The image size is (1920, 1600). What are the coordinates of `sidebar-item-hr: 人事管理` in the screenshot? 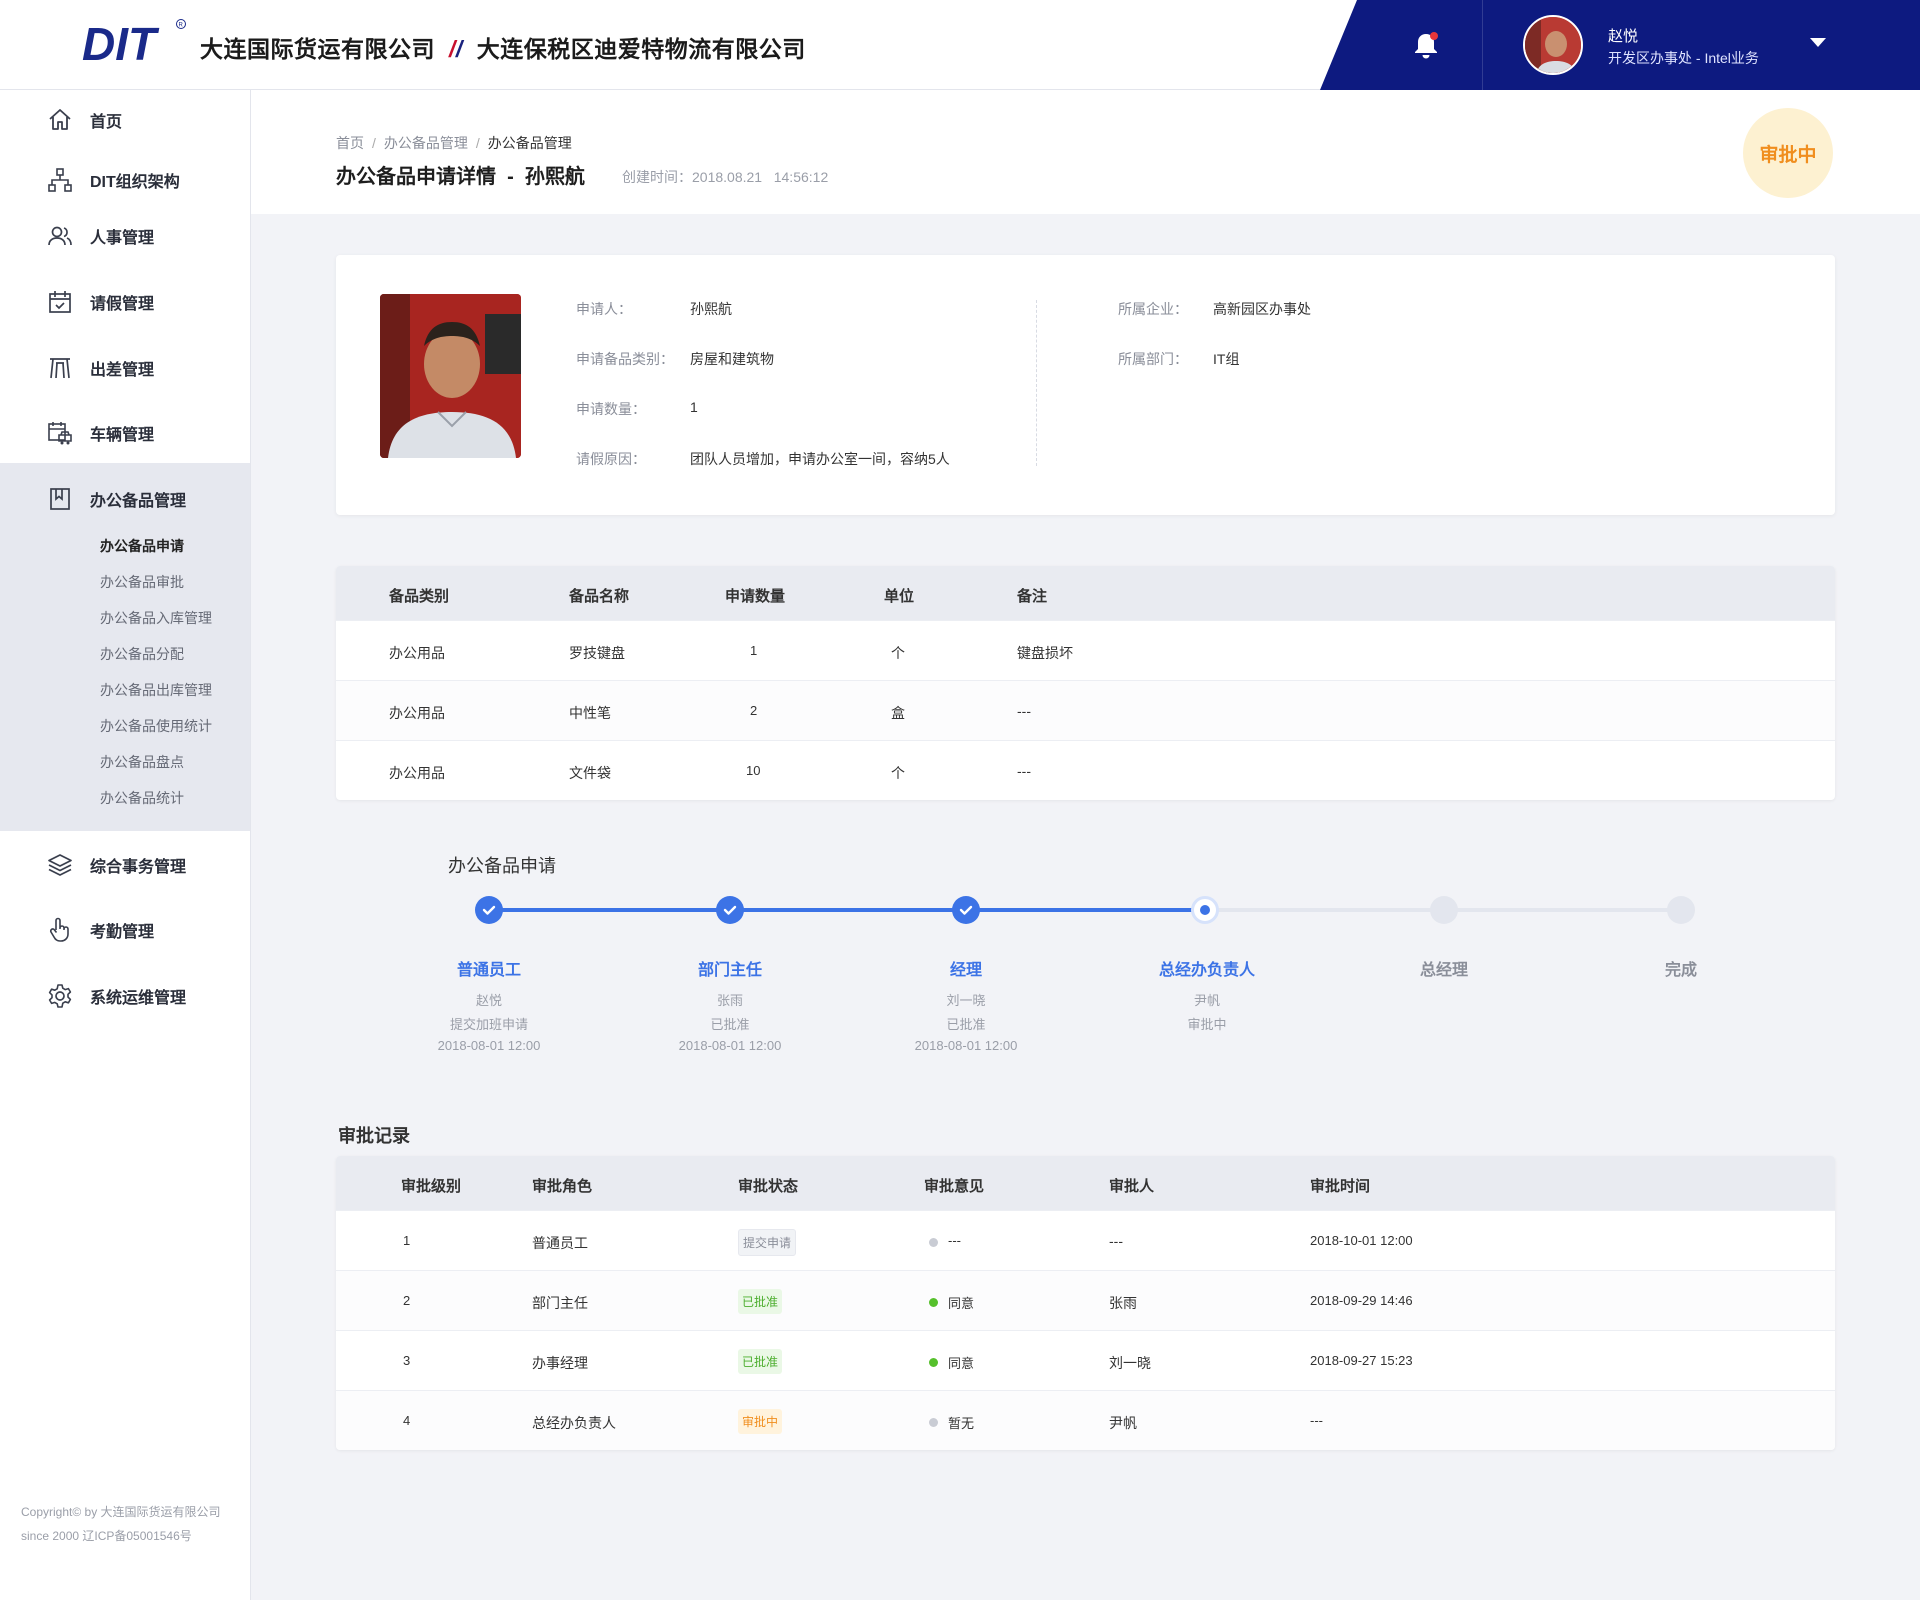 It's located at (125, 236).